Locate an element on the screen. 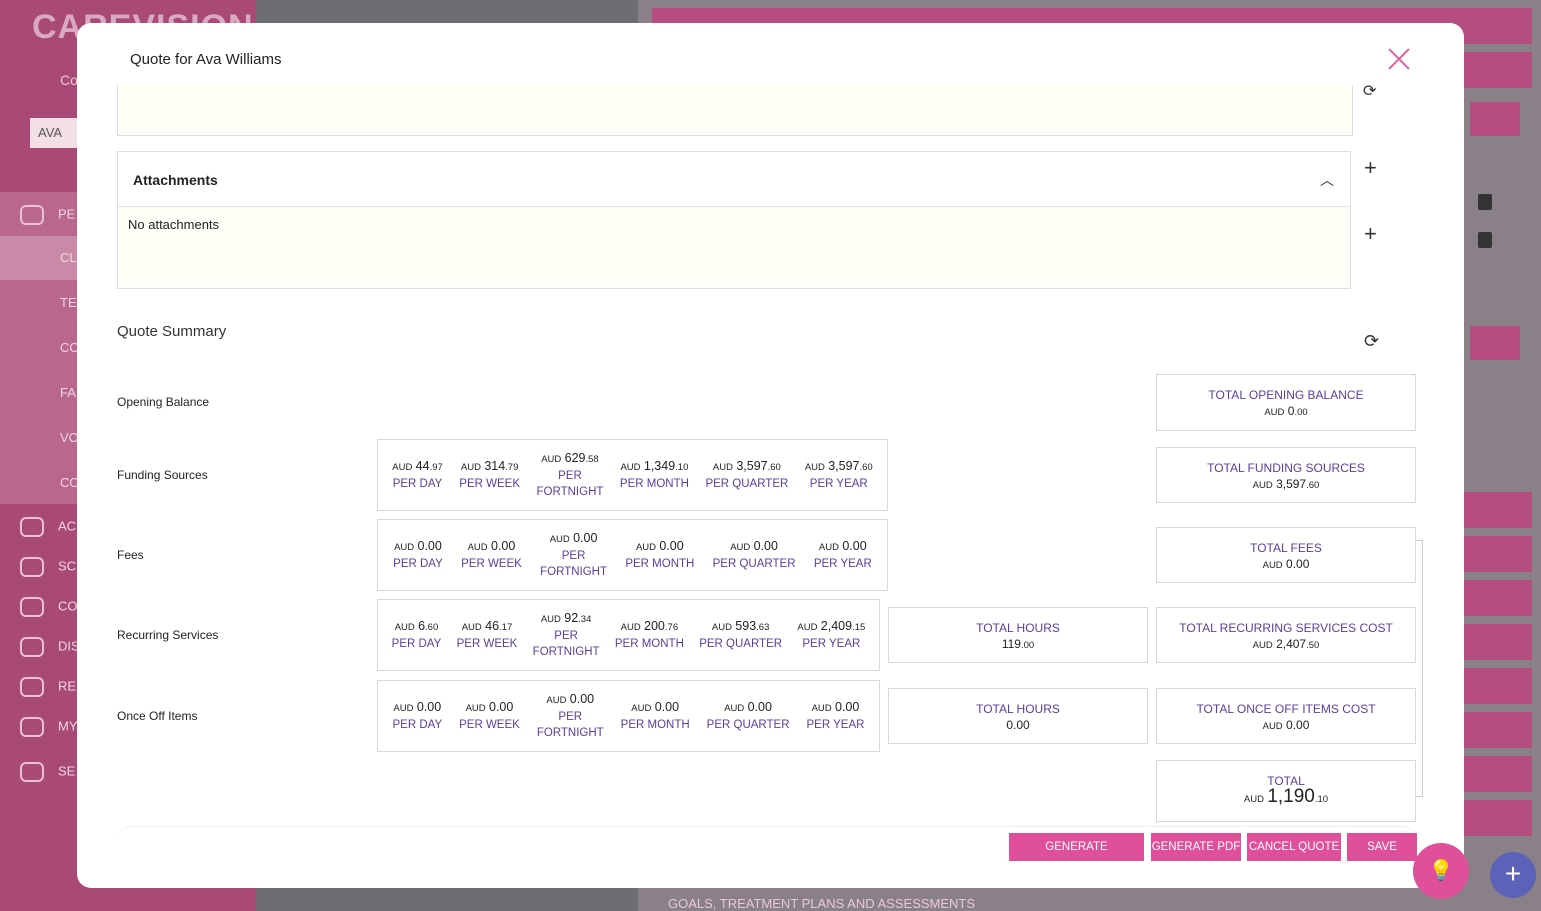 The width and height of the screenshot is (1541, 911). generate-agreement-button: GENERATE AGREEMENT is located at coordinates (1076, 857).